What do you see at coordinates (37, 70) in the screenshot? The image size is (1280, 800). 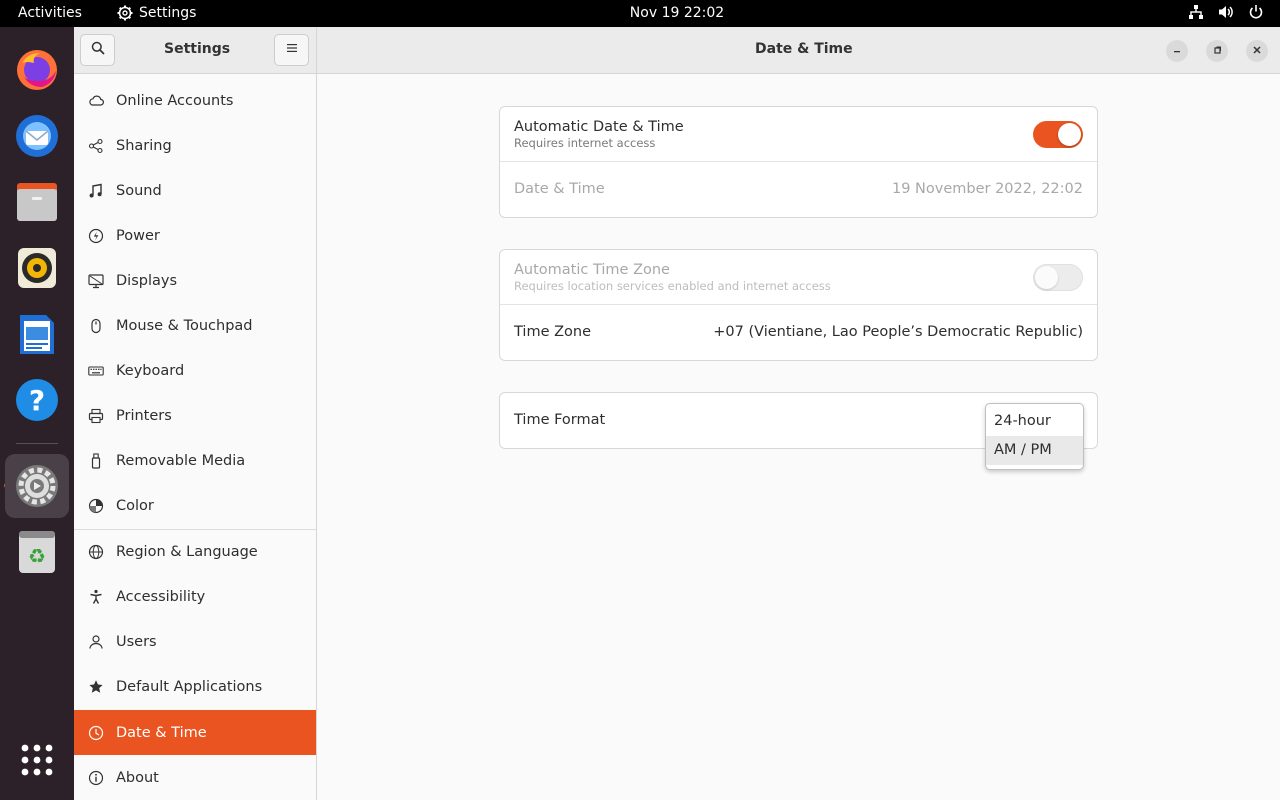 I see `firefox-icon` at bounding box center [37, 70].